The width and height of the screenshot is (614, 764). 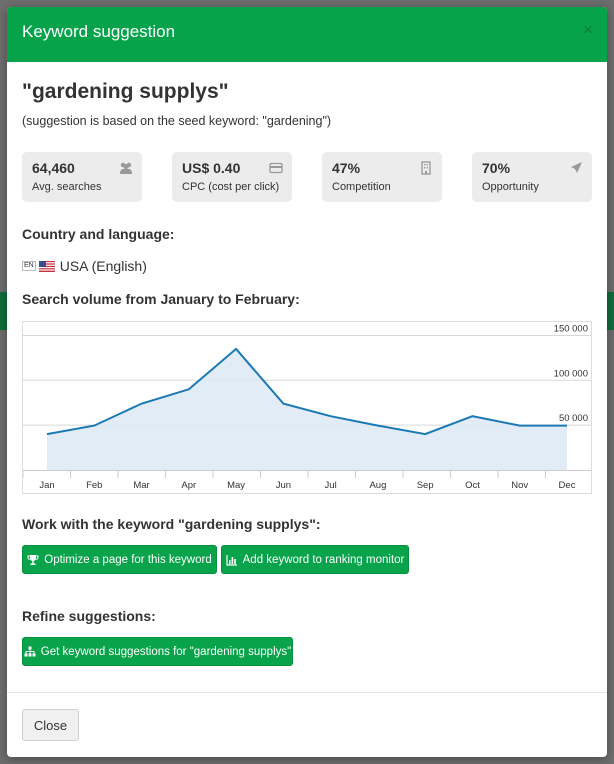 I want to click on stat-avg-searches: 64,460 Avg. searches, so click(x=82, y=177).